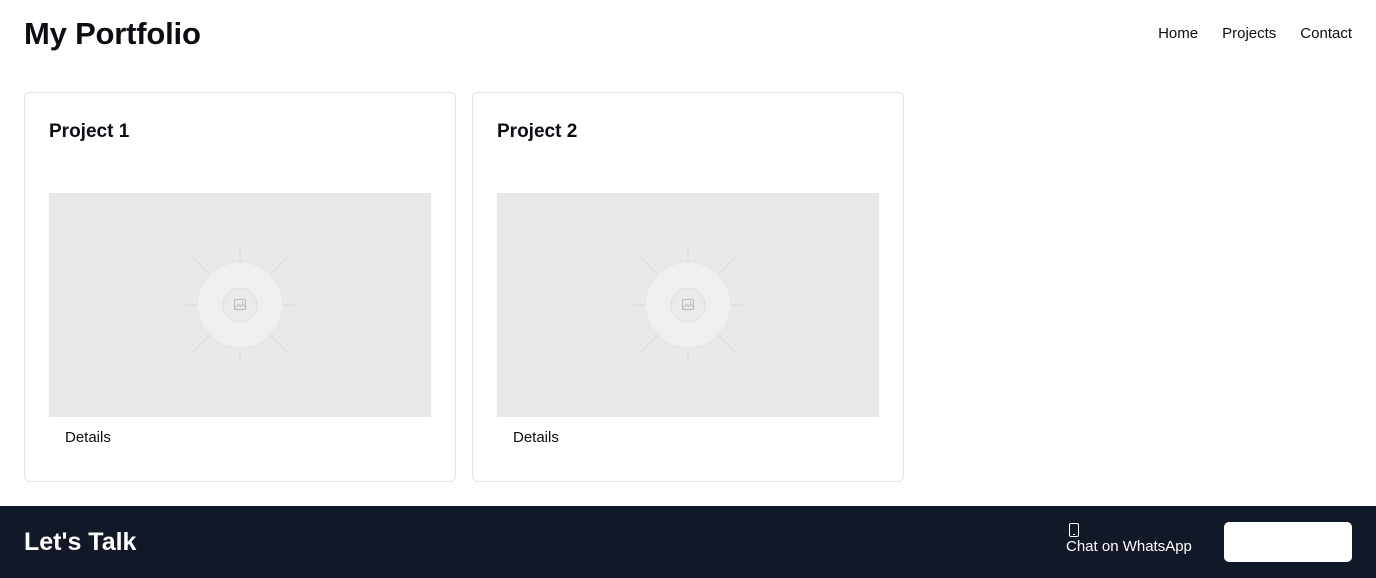  What do you see at coordinates (80, 542) in the screenshot?
I see `footer-title: Let's Talk` at bounding box center [80, 542].